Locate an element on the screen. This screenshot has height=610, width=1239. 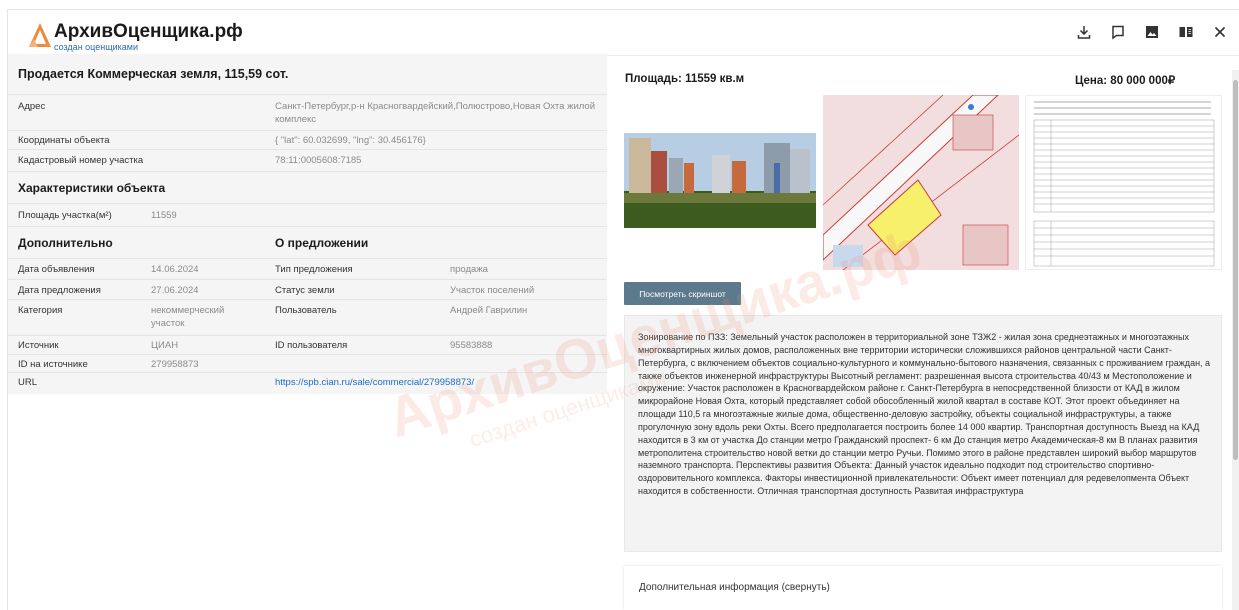
source-id-row: ID на источнике 279958873 is located at coordinates (307, 363).